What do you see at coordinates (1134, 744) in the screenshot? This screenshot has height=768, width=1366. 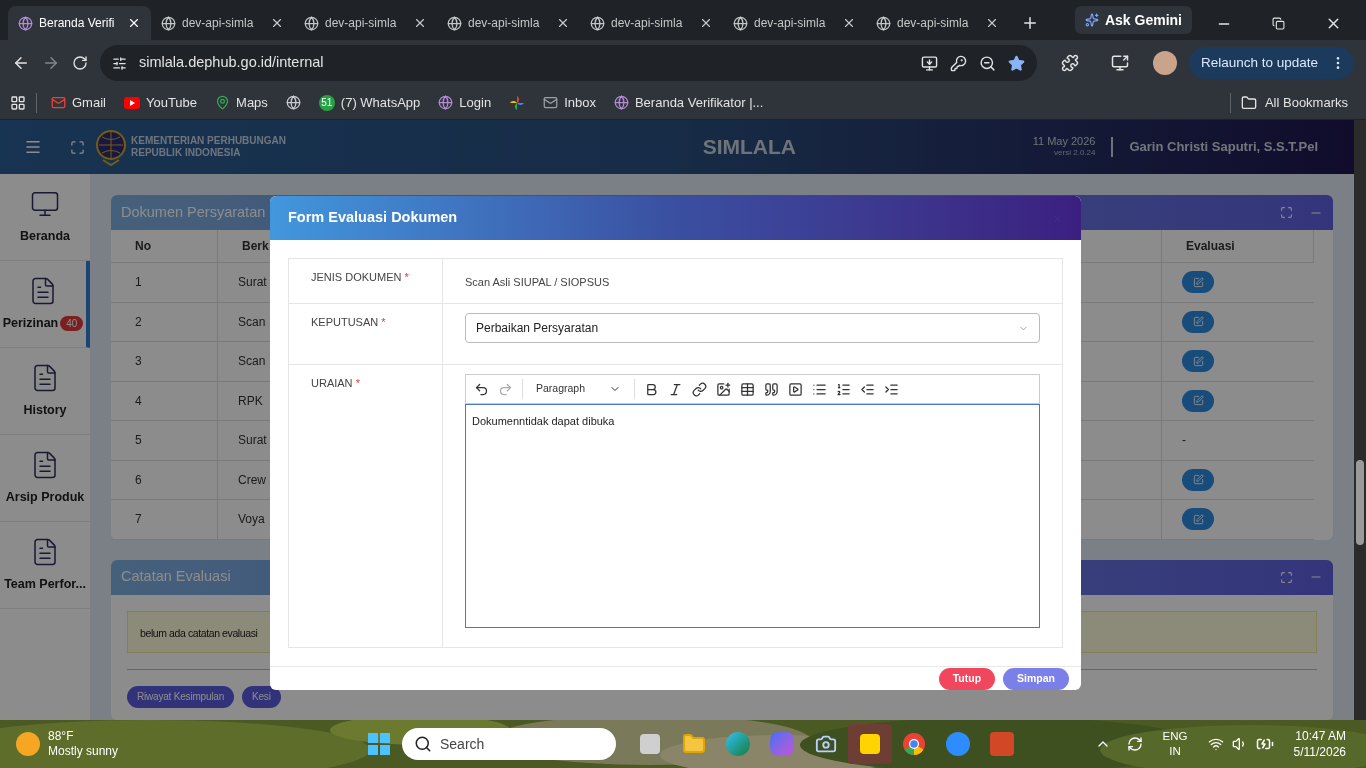 I see `sync-icon` at bounding box center [1134, 744].